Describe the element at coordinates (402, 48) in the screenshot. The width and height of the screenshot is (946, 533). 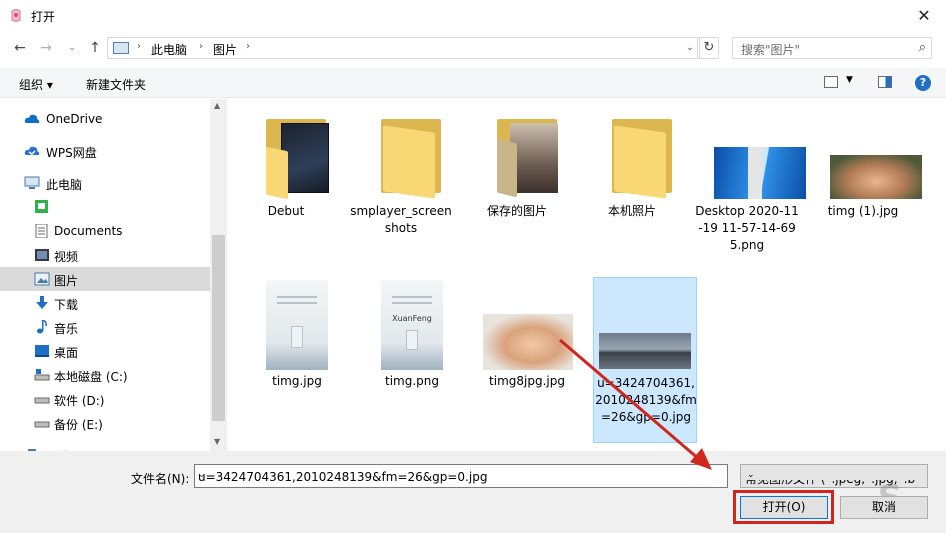
I see `address-bar: › 此电脑 › 图片 ›` at that location.